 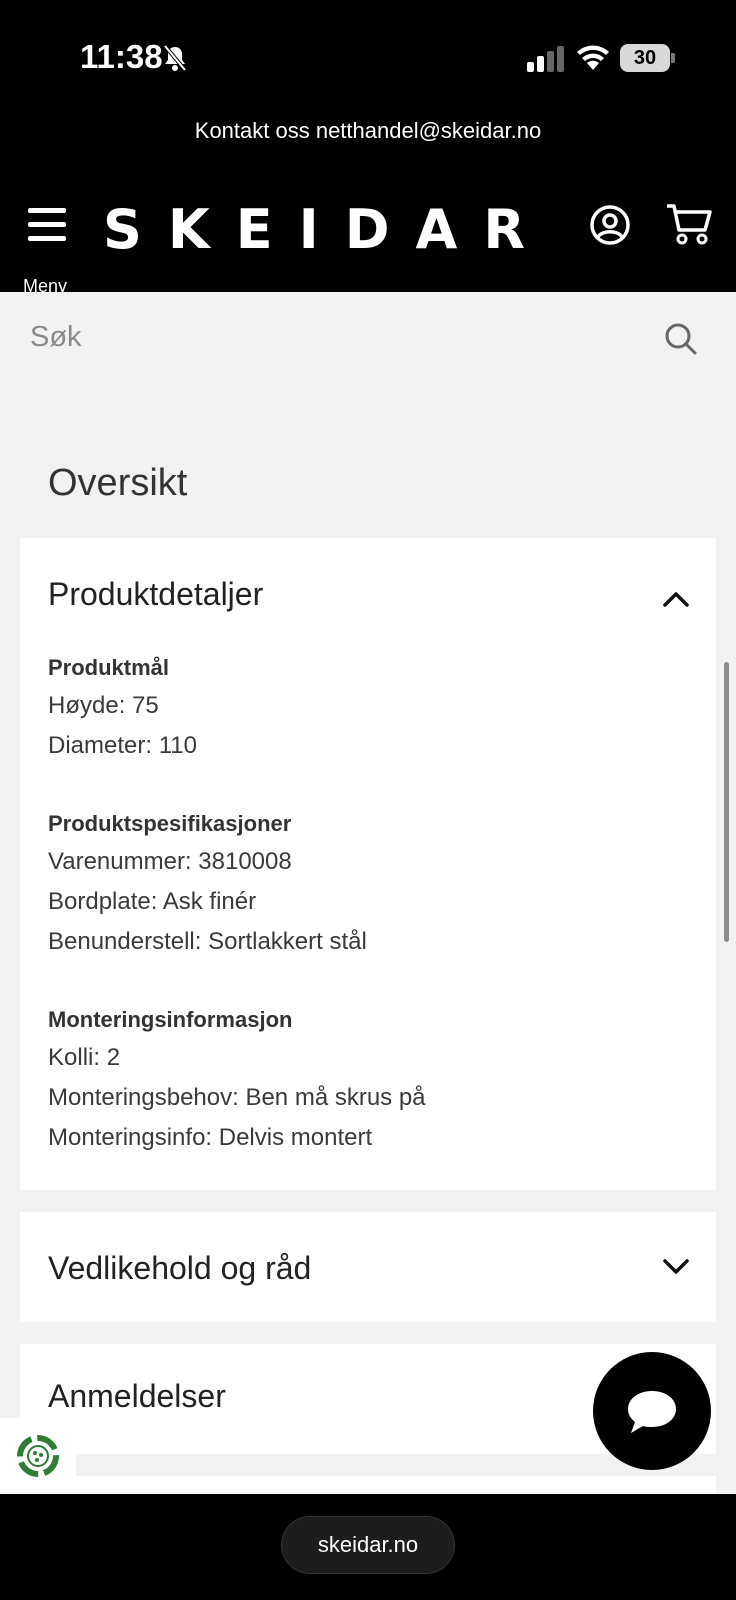 I want to click on overview-title: Oversikt, so click(x=118, y=483).